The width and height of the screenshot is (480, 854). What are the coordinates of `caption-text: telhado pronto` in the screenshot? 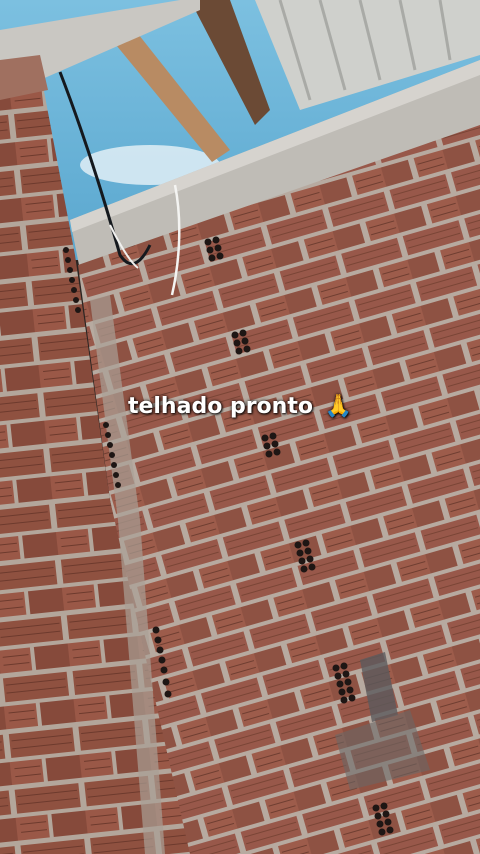 It's located at (220, 406).